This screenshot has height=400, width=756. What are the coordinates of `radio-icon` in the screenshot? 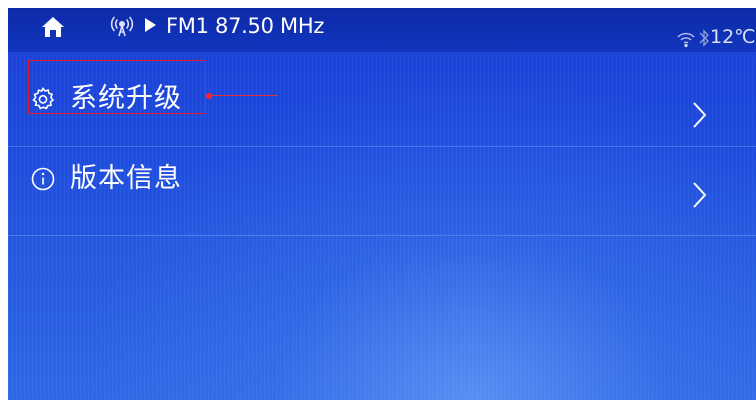 It's located at (122, 26).